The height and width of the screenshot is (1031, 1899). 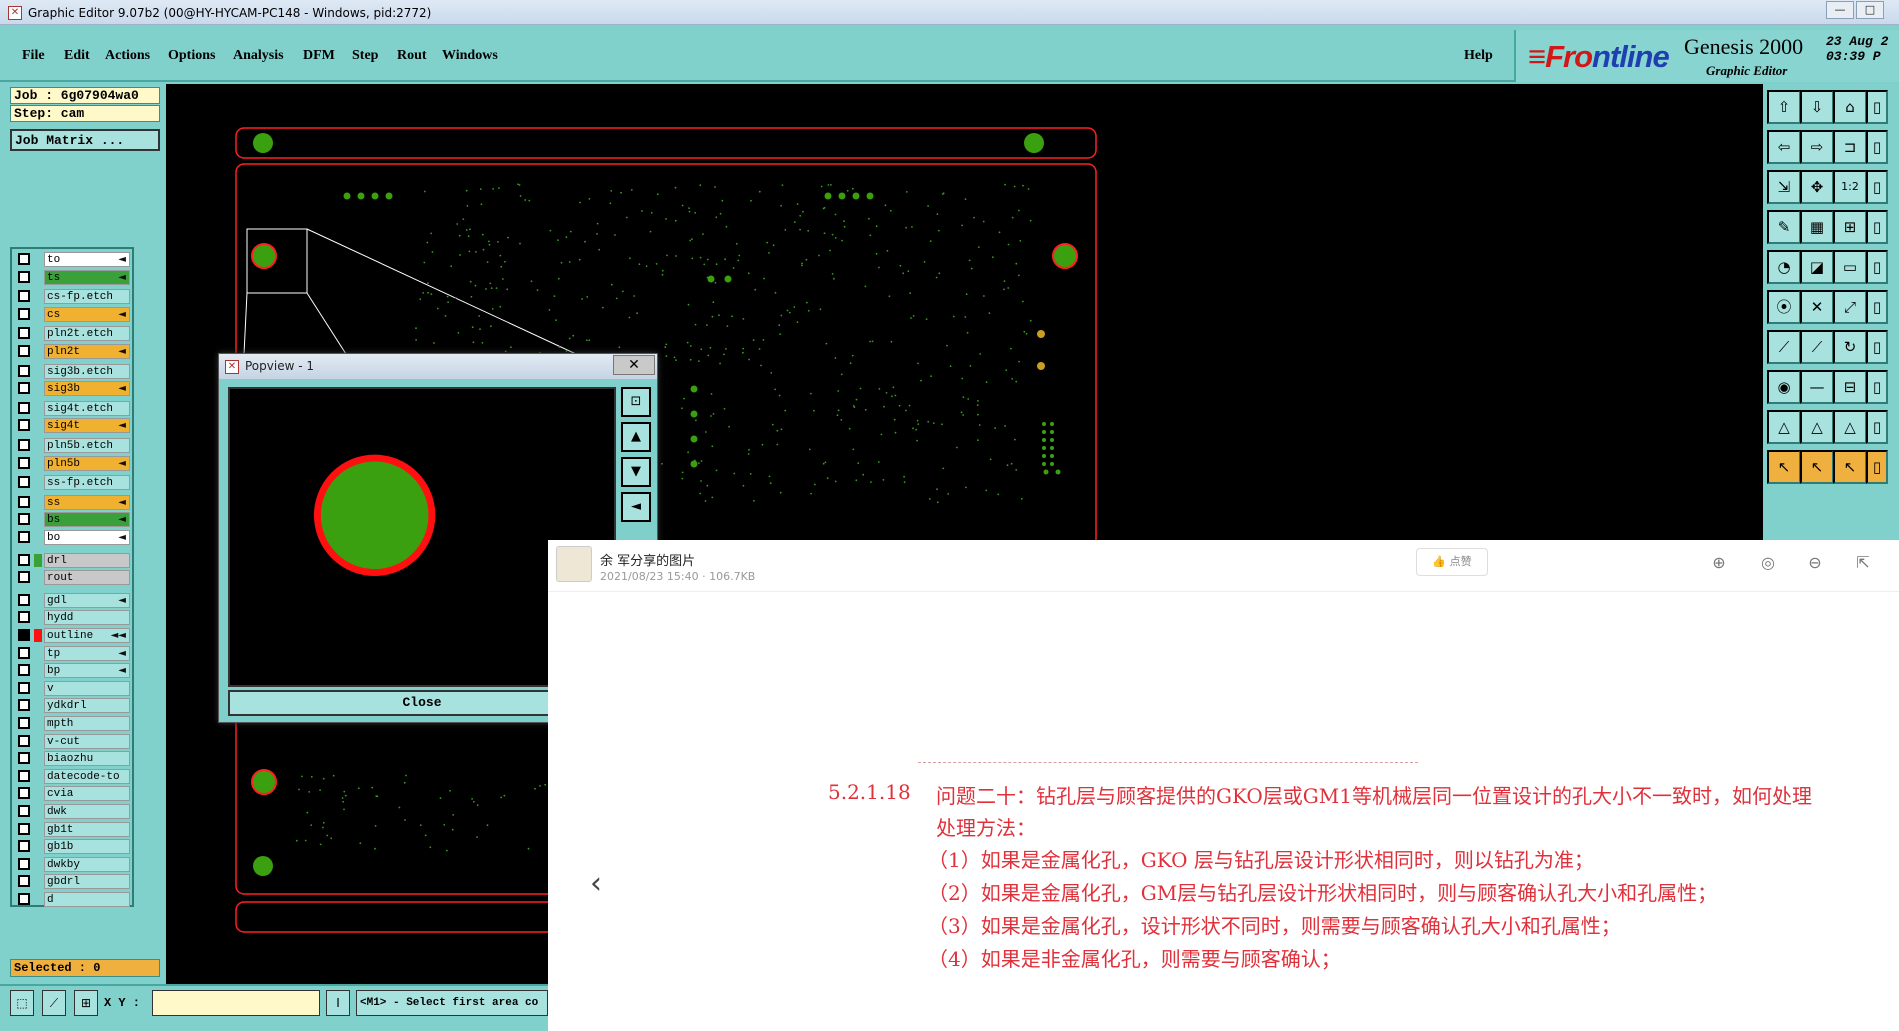 What do you see at coordinates (74, 389) in the screenshot?
I see `layer-row: sig3b ◄` at bounding box center [74, 389].